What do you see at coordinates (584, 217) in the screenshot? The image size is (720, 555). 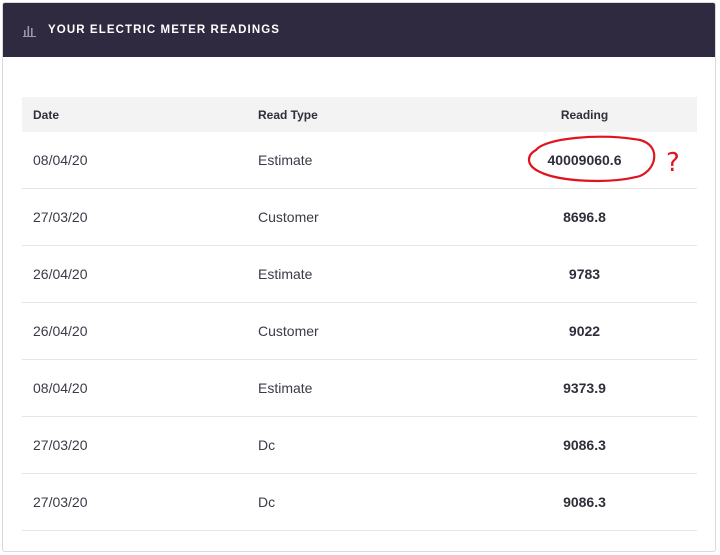 I see `cell-reading: 8696.8` at bounding box center [584, 217].